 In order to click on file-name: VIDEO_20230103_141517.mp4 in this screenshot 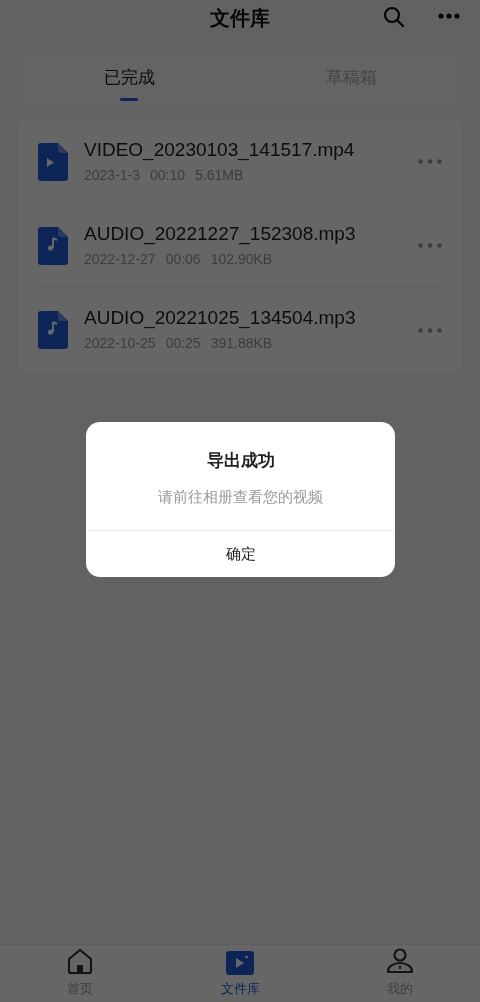, I will do `click(220, 149)`.